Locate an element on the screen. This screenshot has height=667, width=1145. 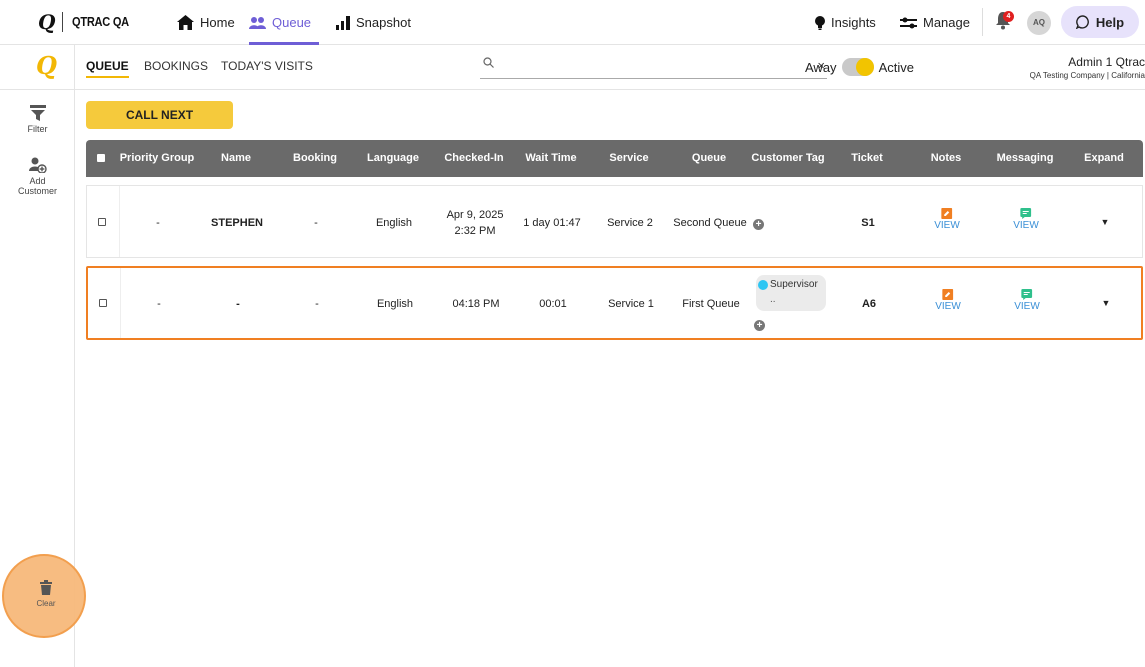
cell-service: Service 2 is located at coordinates (630, 223).